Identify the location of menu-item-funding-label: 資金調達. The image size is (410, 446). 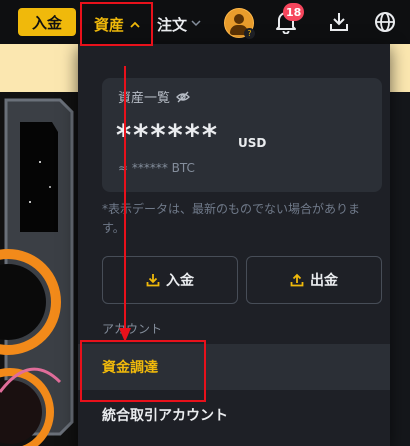
(130, 368).